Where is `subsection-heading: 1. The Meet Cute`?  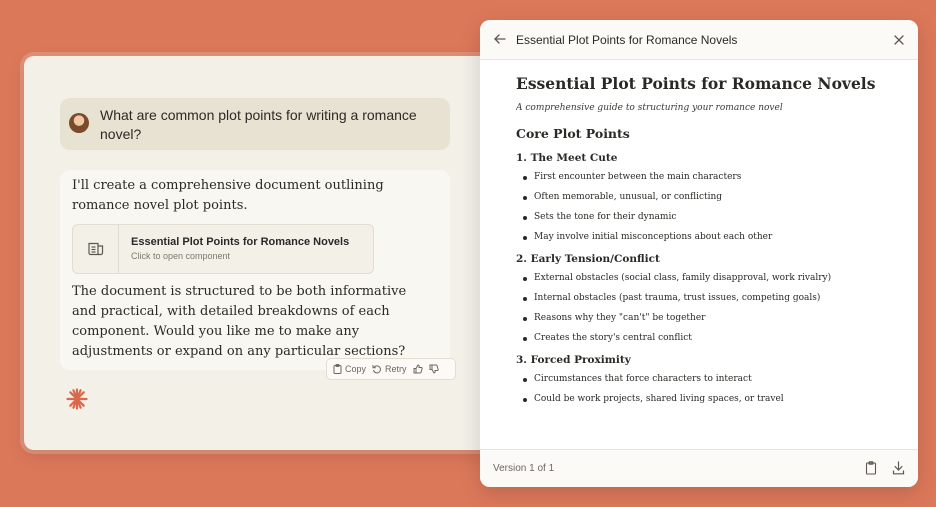 subsection-heading: 1. The Meet Cute is located at coordinates (567, 158).